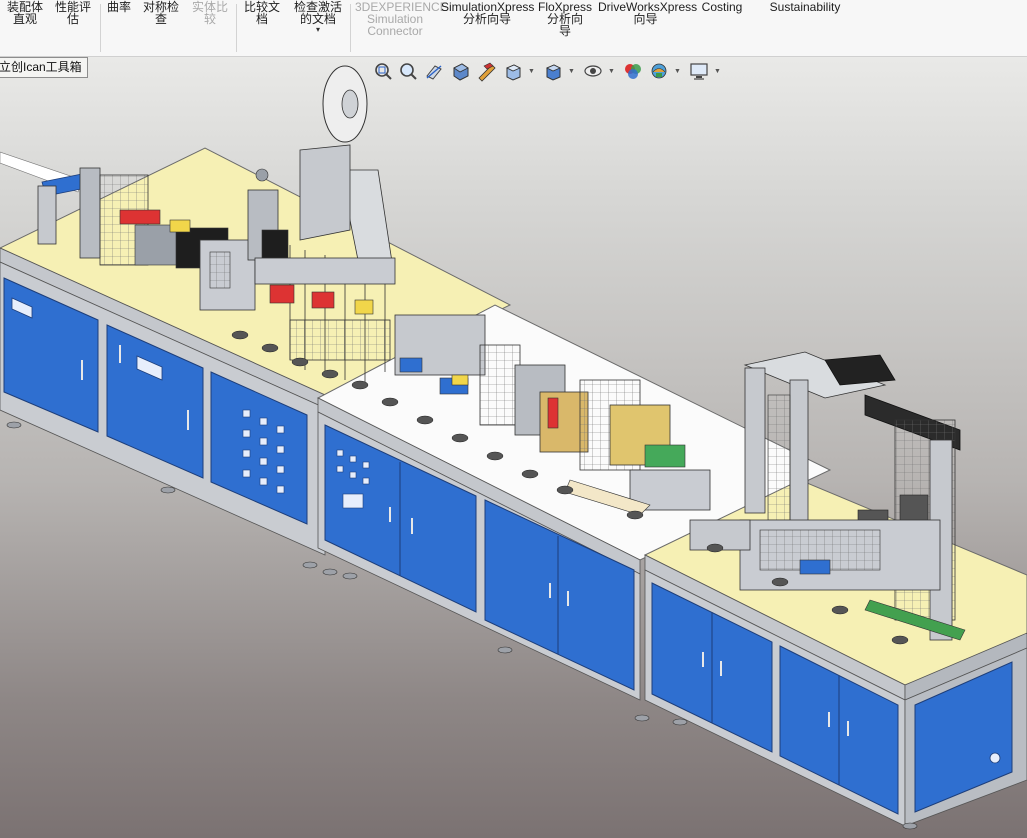 Image resolution: width=1027 pixels, height=838 pixels. Describe the element at coordinates (553, 71) in the screenshot. I see `display-style-icon` at that location.